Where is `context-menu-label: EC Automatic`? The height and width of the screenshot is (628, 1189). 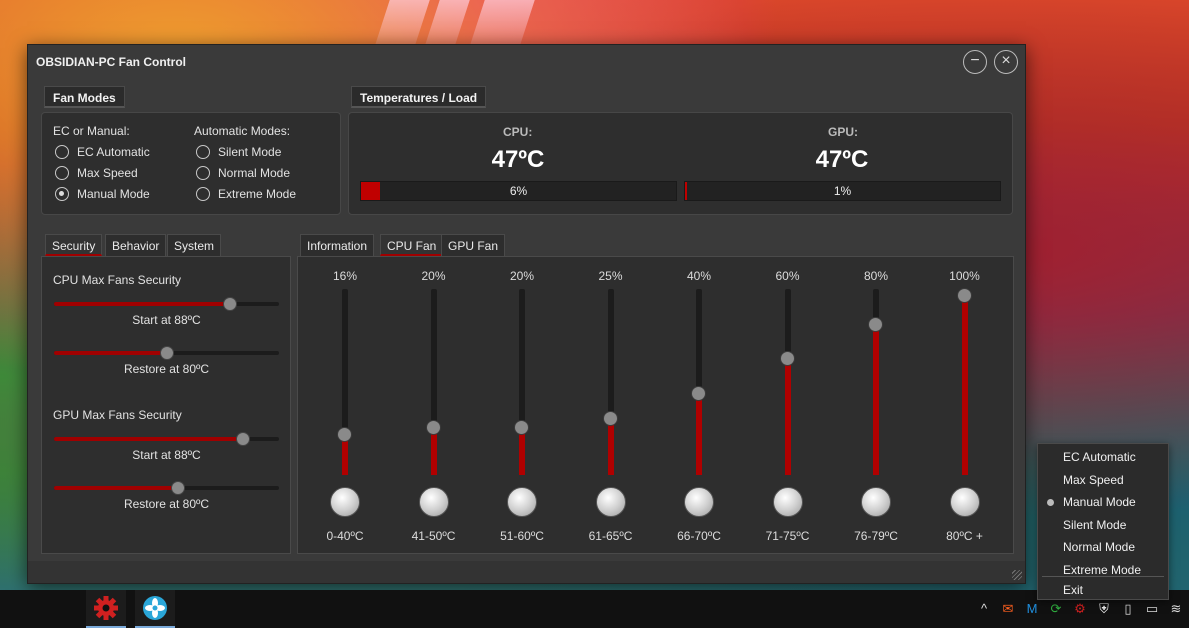
context-menu-label: EC Automatic is located at coordinates (1099, 457).